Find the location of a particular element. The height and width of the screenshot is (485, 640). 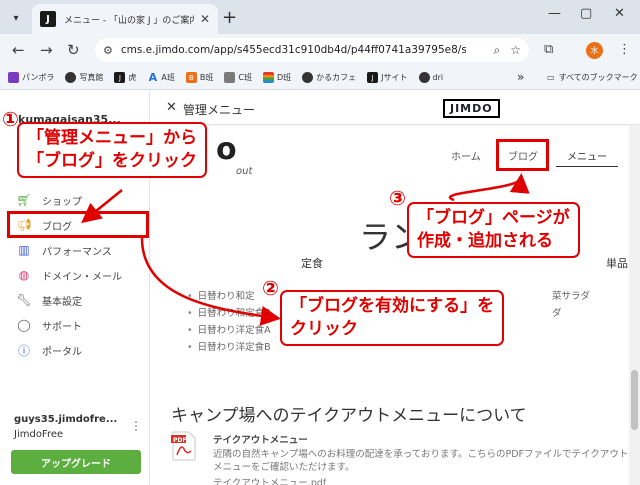

bookmark-item: C班 is located at coordinates (238, 77).